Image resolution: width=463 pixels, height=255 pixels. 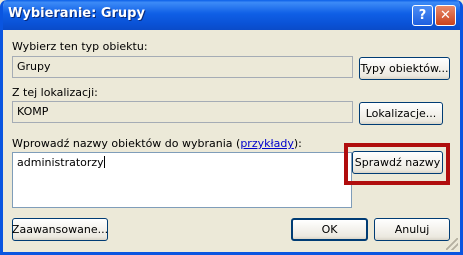 I want to click on resize-grip-icon, so click(x=452, y=244).